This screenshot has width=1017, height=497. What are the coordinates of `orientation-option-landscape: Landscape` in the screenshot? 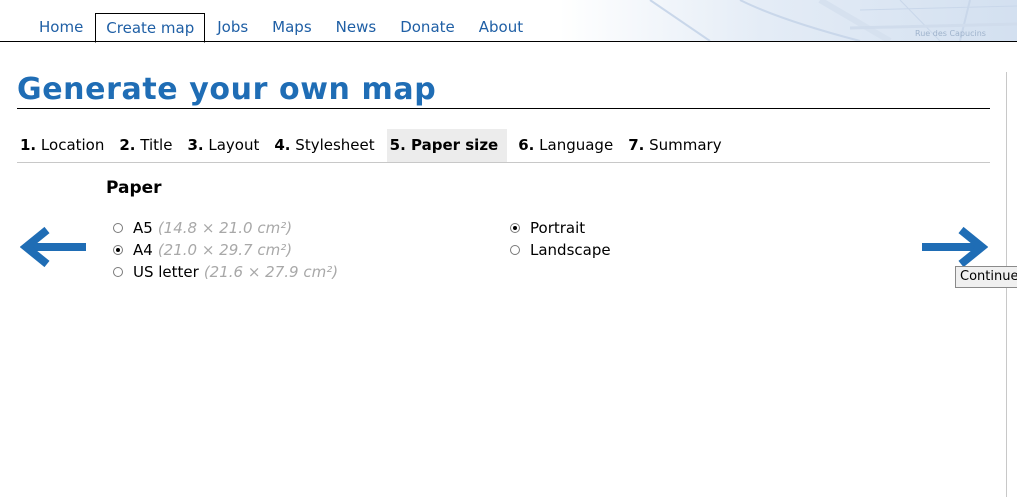 It's located at (560, 250).